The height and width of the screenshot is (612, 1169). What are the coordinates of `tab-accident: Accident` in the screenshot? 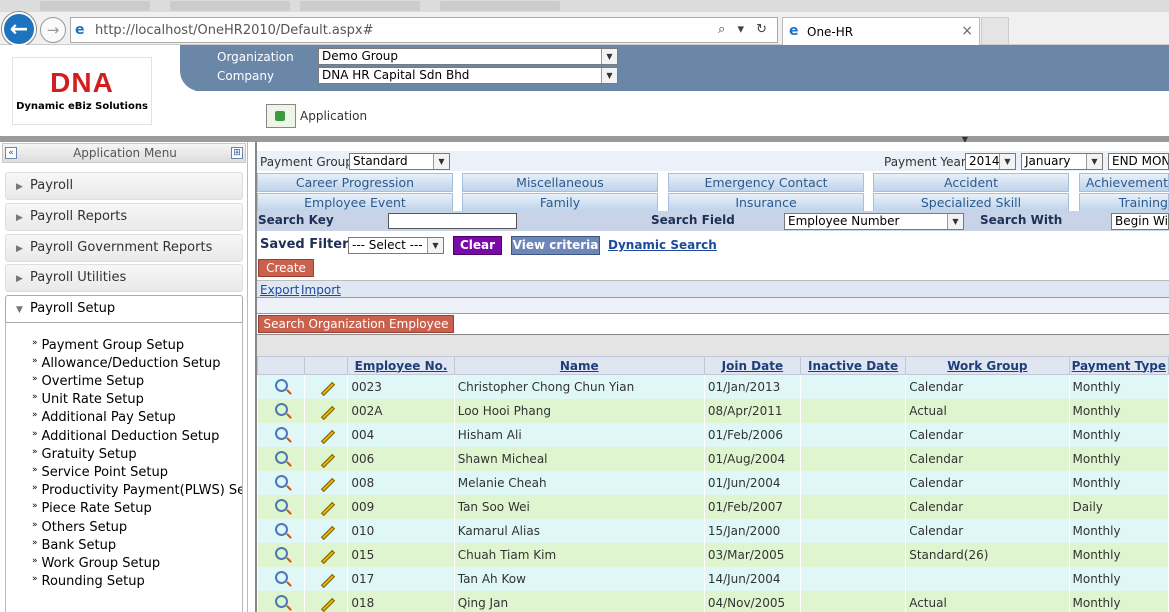 It's located at (971, 182).